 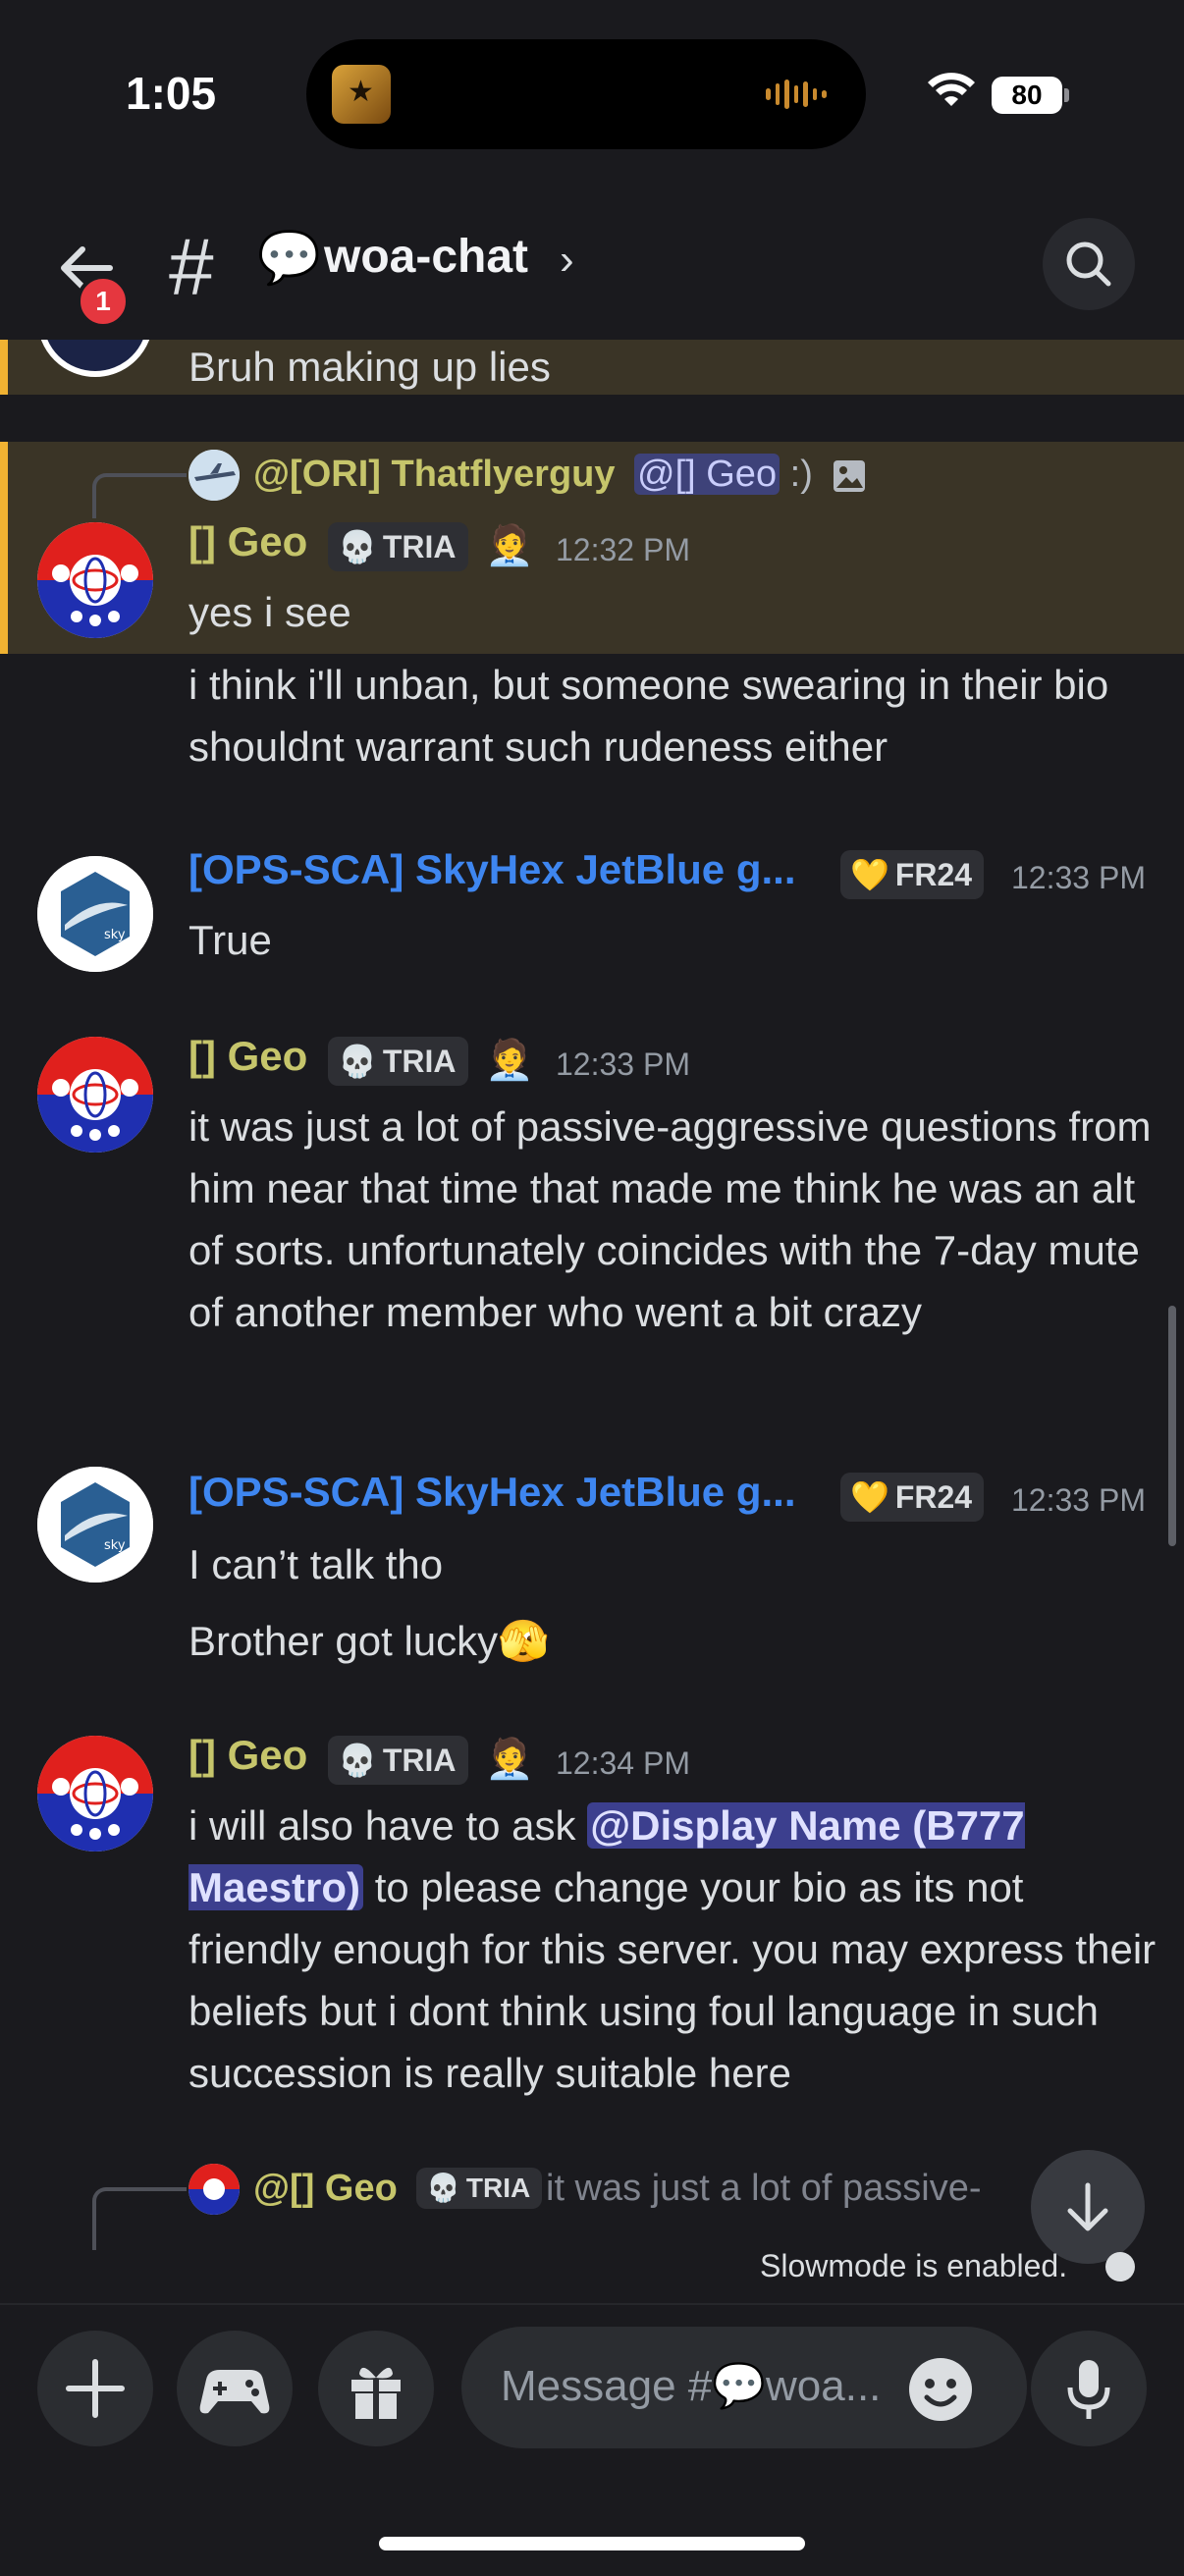 I want to click on plus-icon, so click(x=95, y=2388).